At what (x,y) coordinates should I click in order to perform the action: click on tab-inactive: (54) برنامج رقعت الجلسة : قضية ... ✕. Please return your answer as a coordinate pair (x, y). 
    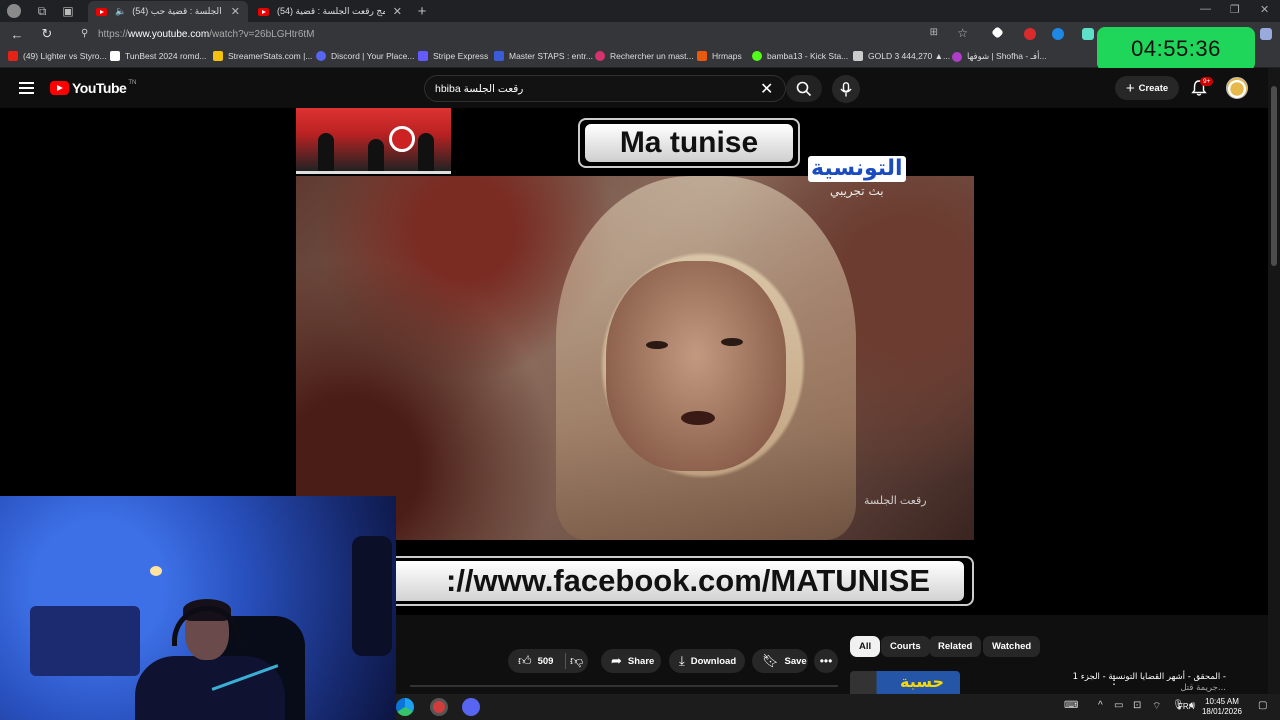
    Looking at the image, I should click on (330, 11).